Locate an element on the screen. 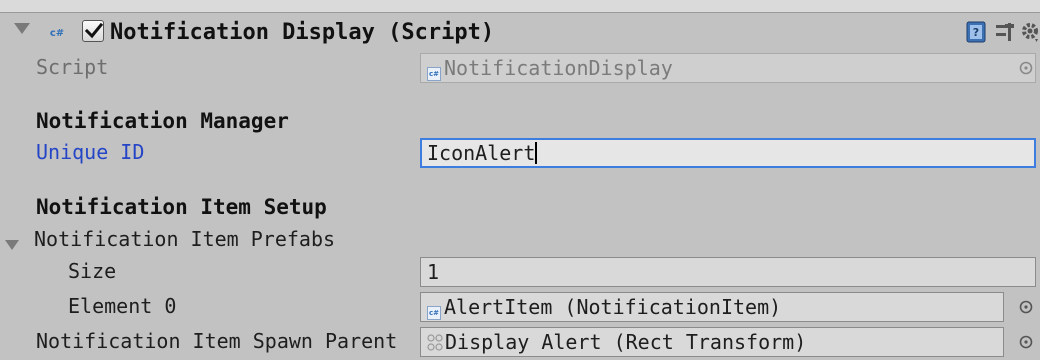 The width and height of the screenshot is (1040, 360). element0-object-field: c# AlertItem (NotificationItem) is located at coordinates (712, 307).